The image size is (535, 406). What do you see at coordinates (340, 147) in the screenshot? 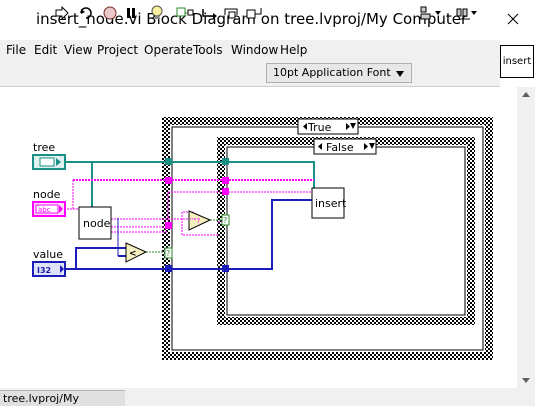
I see `inner-case-selector-label: False` at bounding box center [340, 147].